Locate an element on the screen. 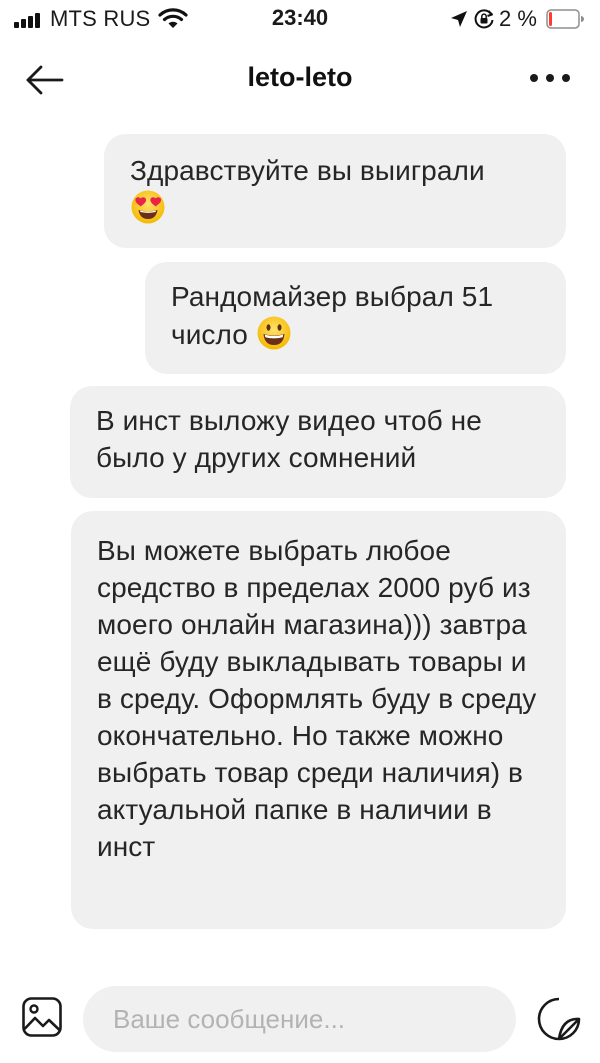 The width and height of the screenshot is (600, 1063). message-text: Рандомайзер выбрал 51 число is located at coordinates (332, 315).